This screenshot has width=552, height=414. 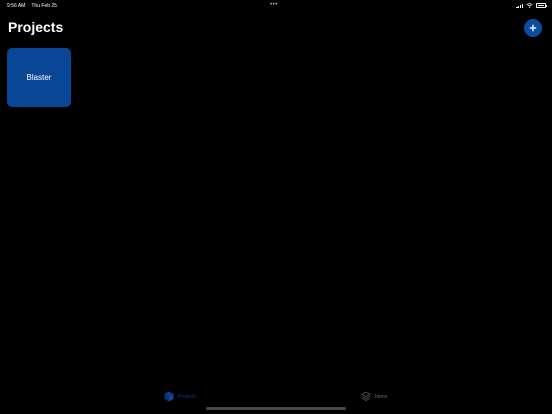 I want to click on status-right, so click(x=531, y=5).